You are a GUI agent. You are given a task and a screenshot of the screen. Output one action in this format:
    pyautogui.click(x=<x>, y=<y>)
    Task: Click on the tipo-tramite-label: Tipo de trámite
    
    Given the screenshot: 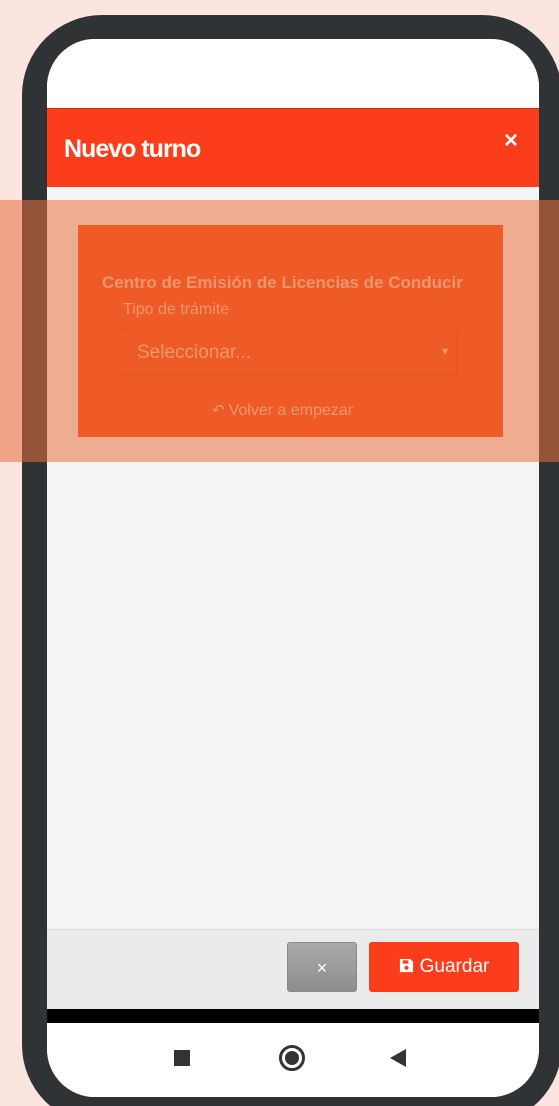 What is the action you would take?
    pyautogui.click(x=176, y=309)
    